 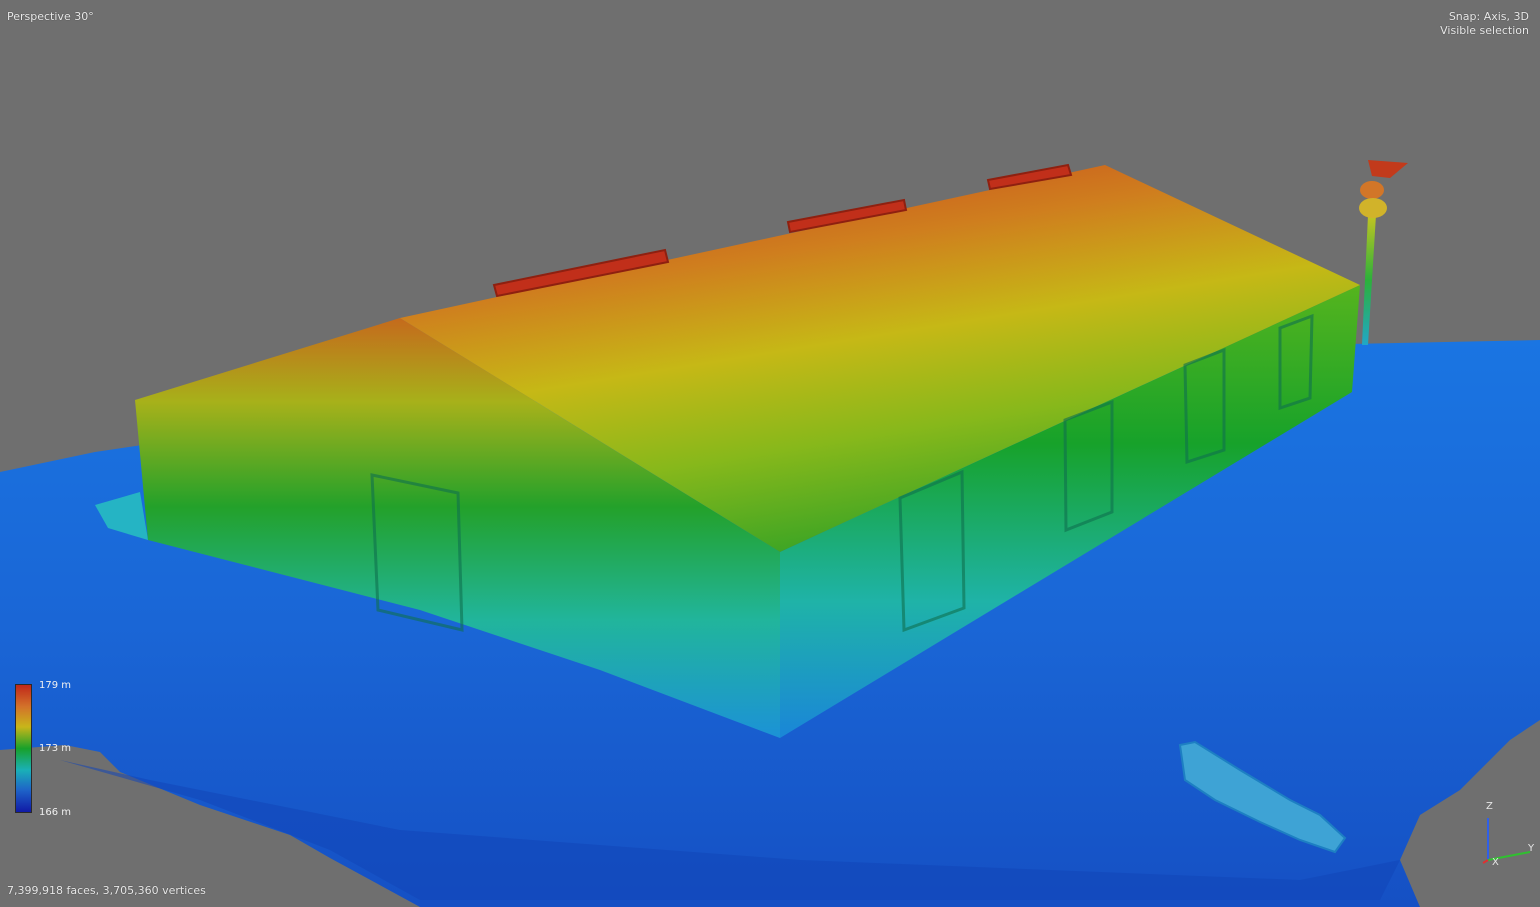 What do you see at coordinates (1495, 862) in the screenshot?
I see `x-axis-label: X` at bounding box center [1495, 862].